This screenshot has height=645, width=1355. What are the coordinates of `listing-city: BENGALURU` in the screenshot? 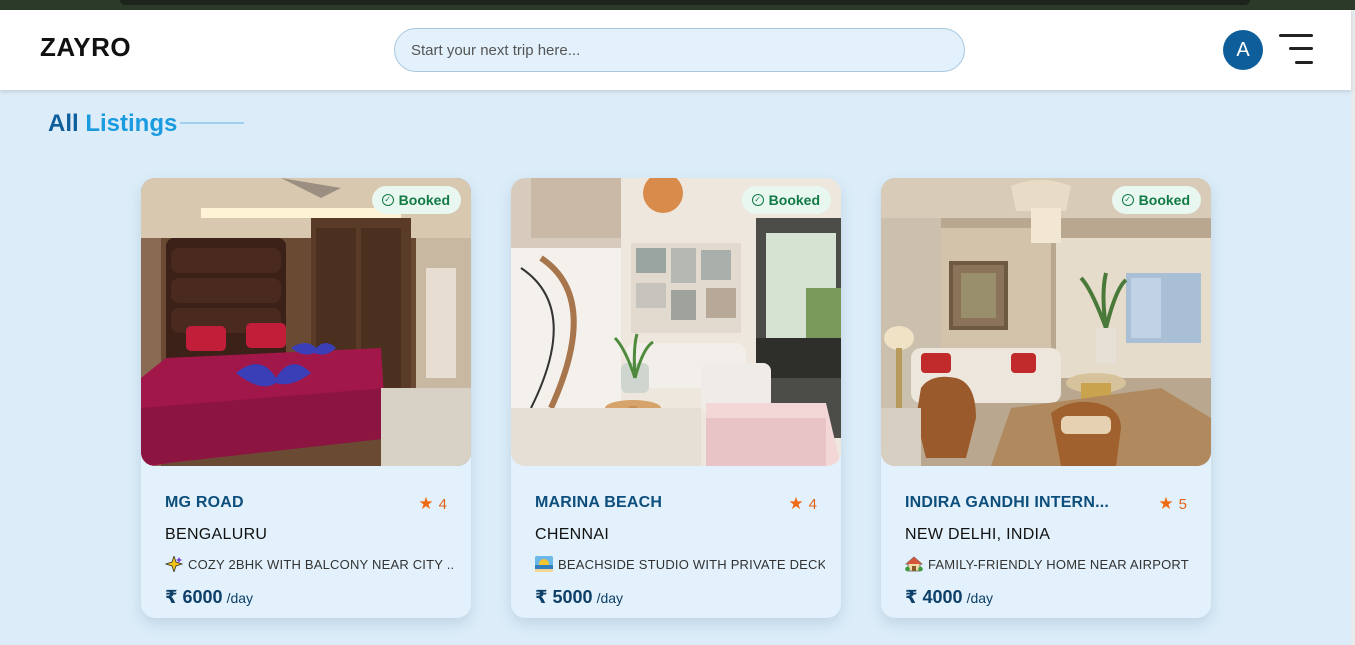 It's located at (216, 534).